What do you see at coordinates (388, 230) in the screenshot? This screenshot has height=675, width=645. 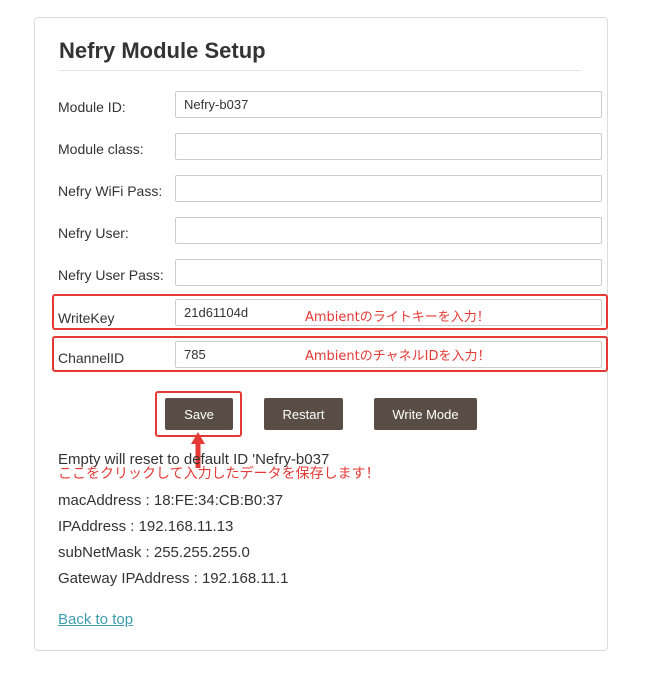 I see `nefry-user-input` at bounding box center [388, 230].